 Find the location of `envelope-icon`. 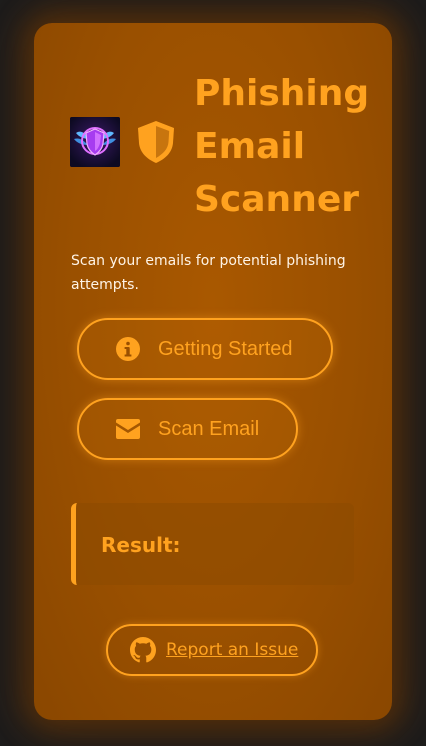

envelope-icon is located at coordinates (128, 429).